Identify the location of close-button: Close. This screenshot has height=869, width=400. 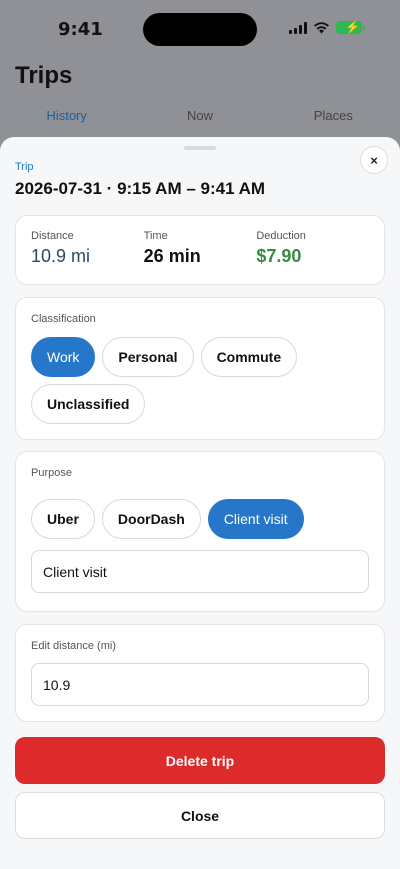
(200, 815).